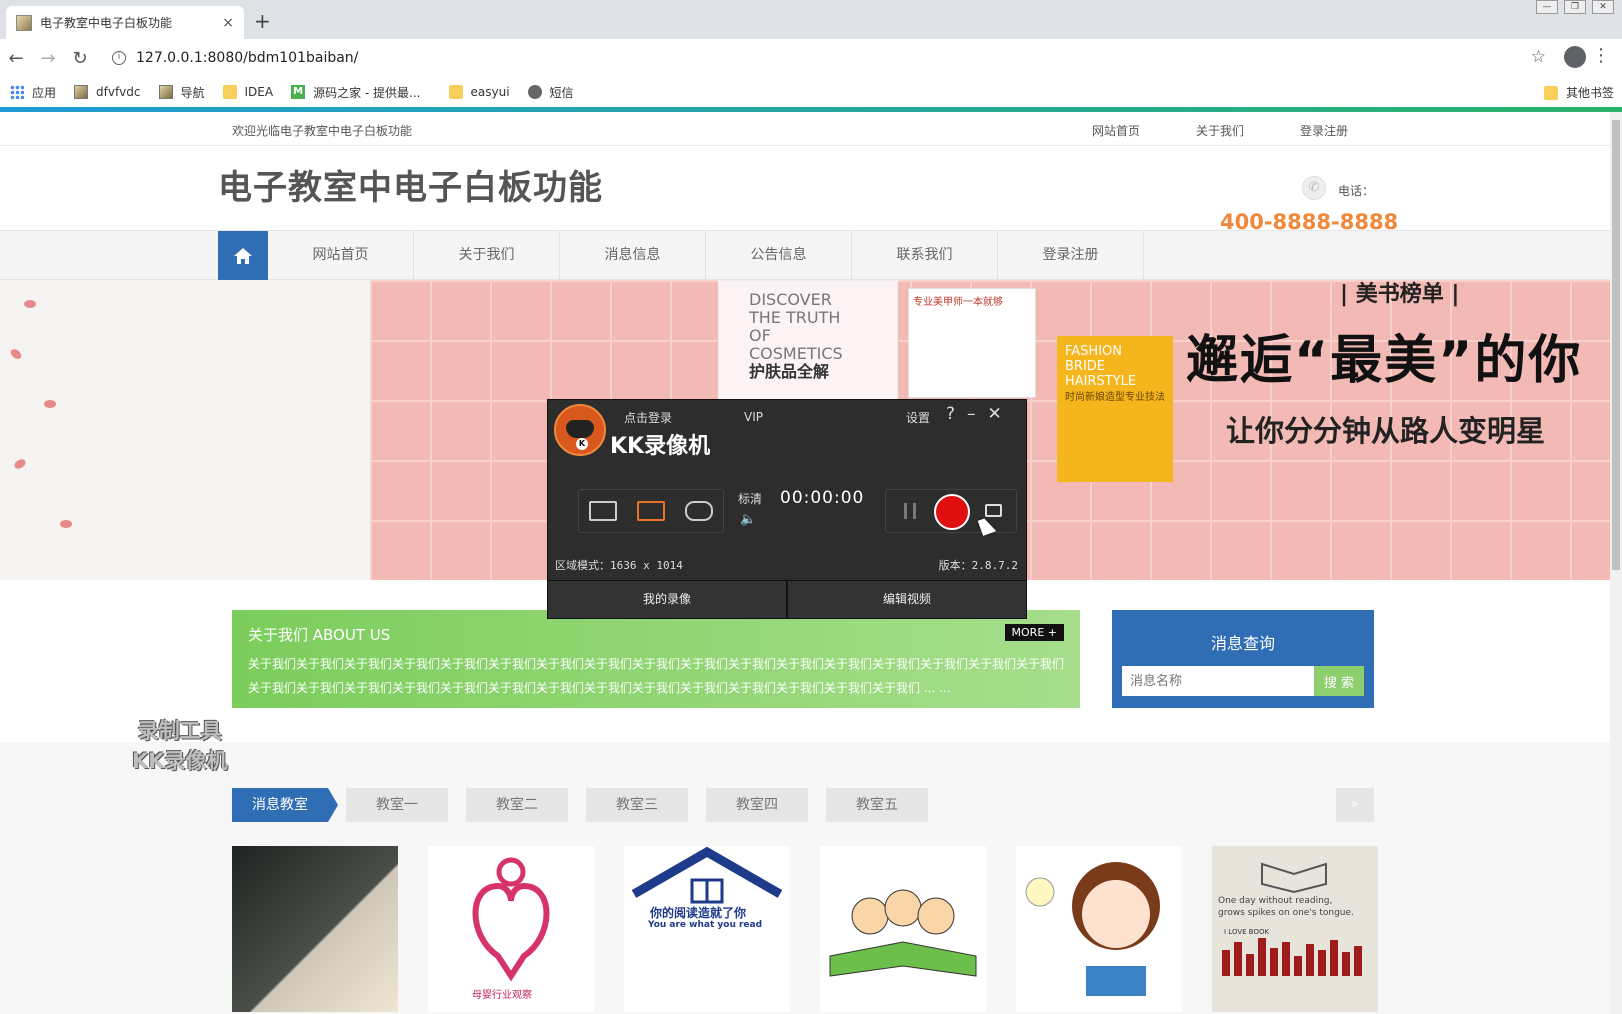  Describe the element at coordinates (1400, 294) in the screenshot. I see `banner-top-text: | 美书榜单 |` at that location.